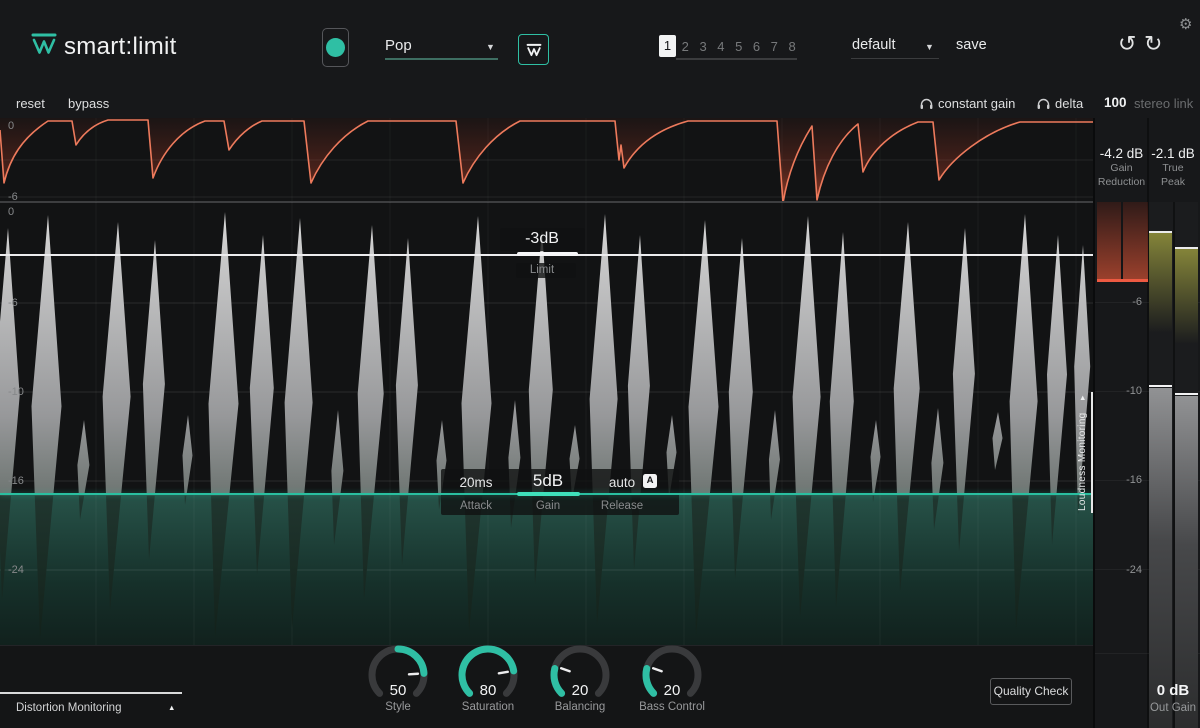 This screenshot has width=1200, height=728. What do you see at coordinates (16, 392) in the screenshot?
I see `axis-label: -10` at bounding box center [16, 392].